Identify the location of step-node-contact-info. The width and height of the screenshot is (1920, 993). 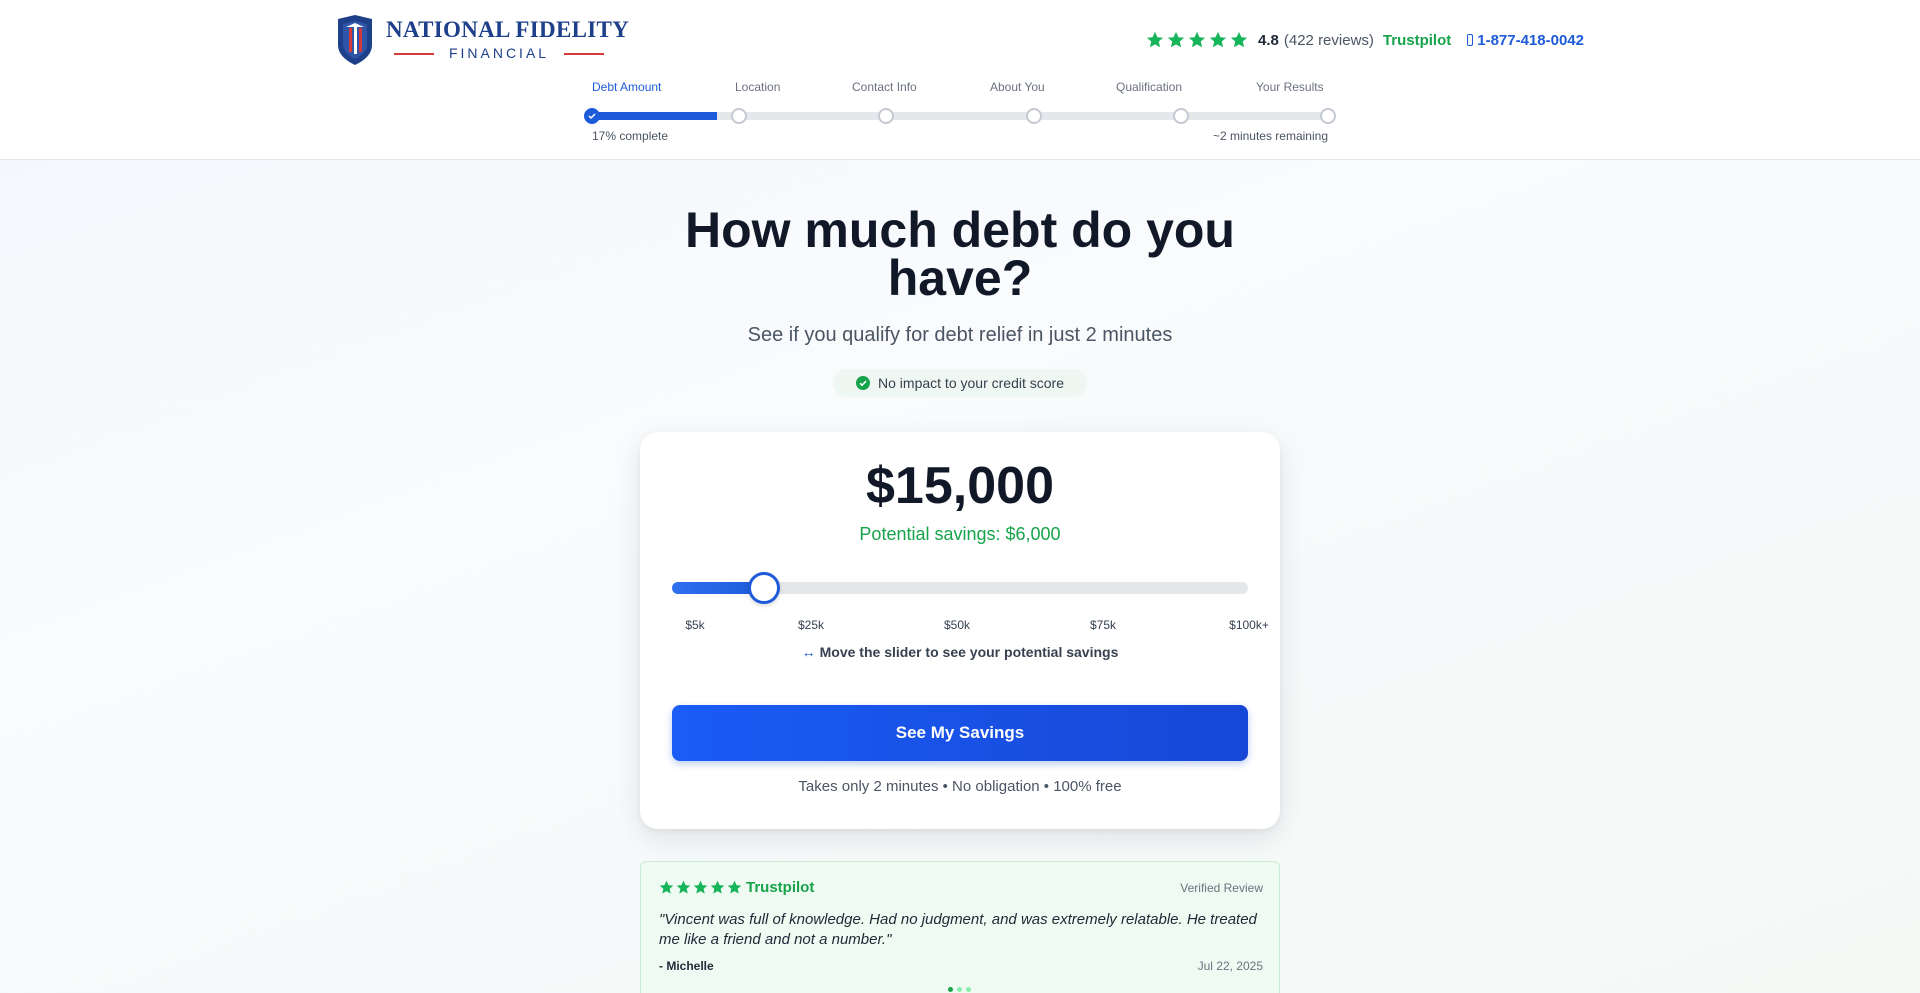
(886, 116).